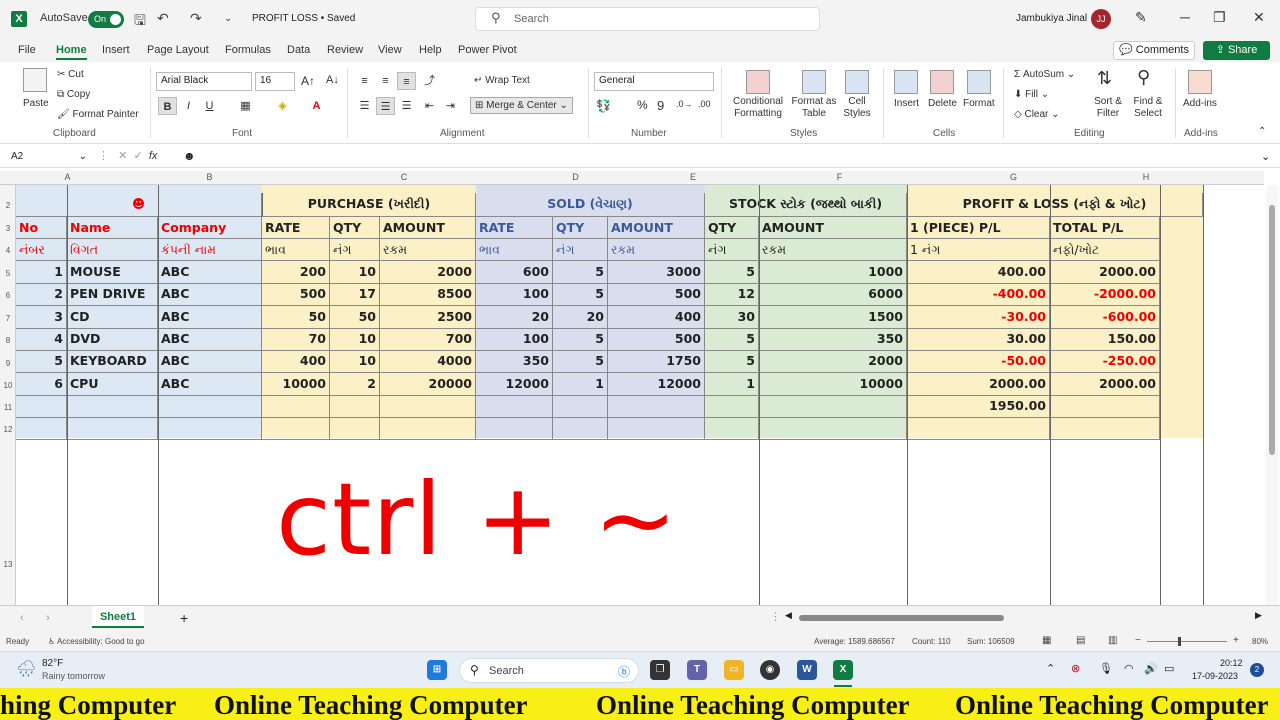 The image size is (1280, 720). What do you see at coordinates (428, 317) in the screenshot?
I see `table-cell: 2500` at bounding box center [428, 317].